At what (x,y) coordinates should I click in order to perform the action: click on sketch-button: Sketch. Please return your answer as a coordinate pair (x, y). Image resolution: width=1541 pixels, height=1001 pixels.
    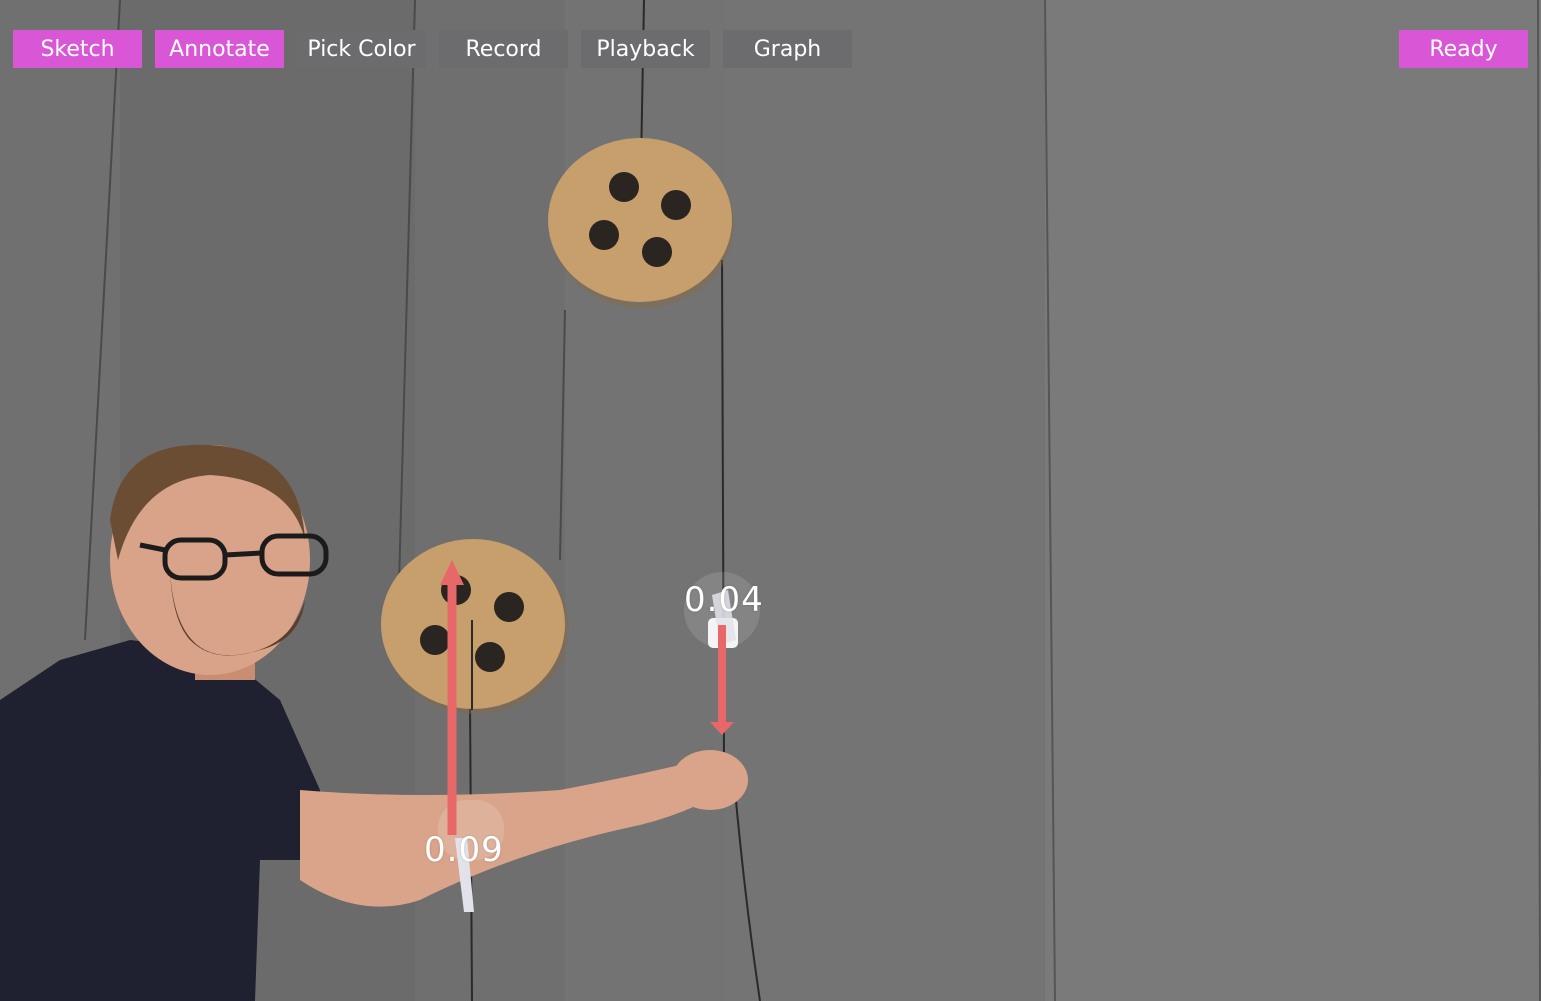
    Looking at the image, I should click on (77, 49).